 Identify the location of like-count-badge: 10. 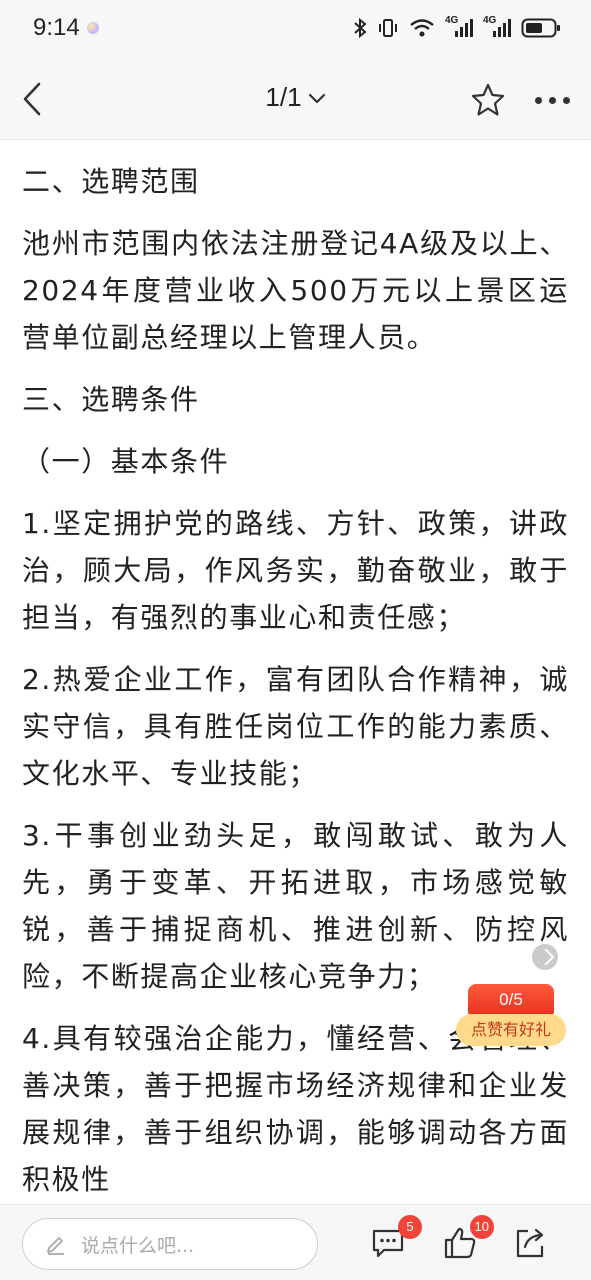
(481, 1227).